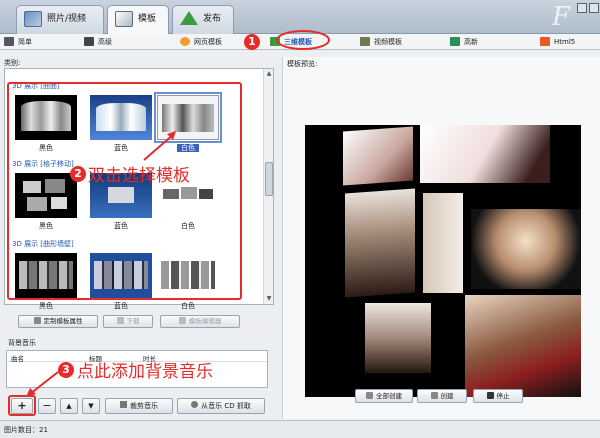 The image size is (600, 438). What do you see at coordinates (291, 42) in the screenshot?
I see `toolbar-item-3d-template: 三维模板` at bounding box center [291, 42].